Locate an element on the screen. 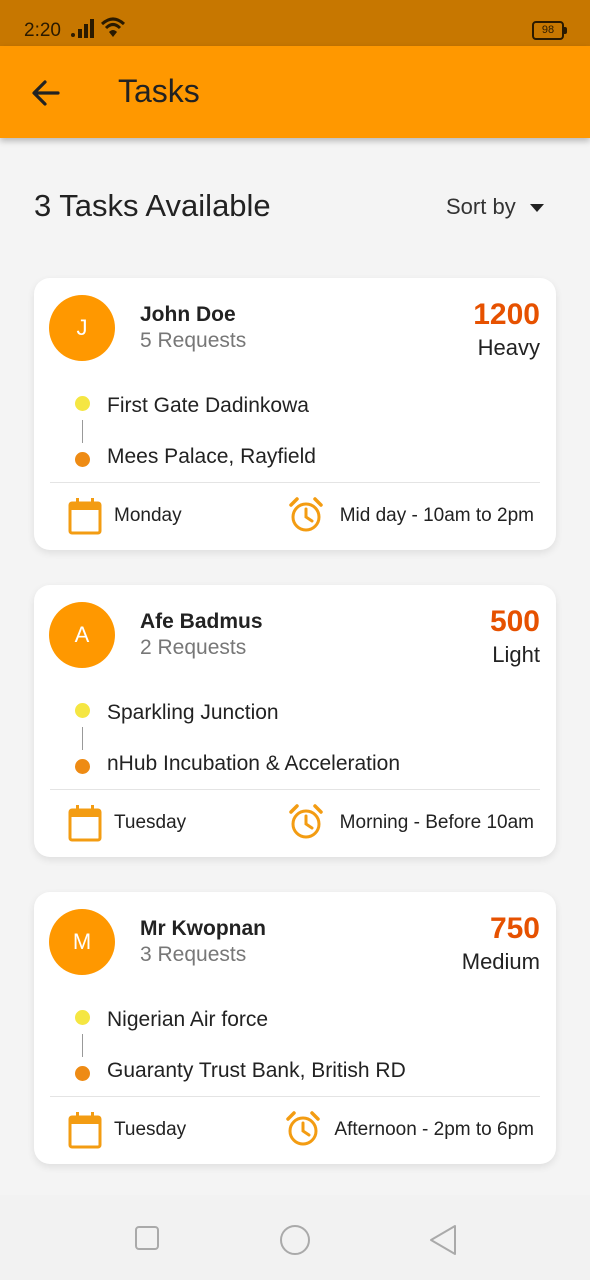 The image size is (590, 1280). square-icon is located at coordinates (147, 1238).